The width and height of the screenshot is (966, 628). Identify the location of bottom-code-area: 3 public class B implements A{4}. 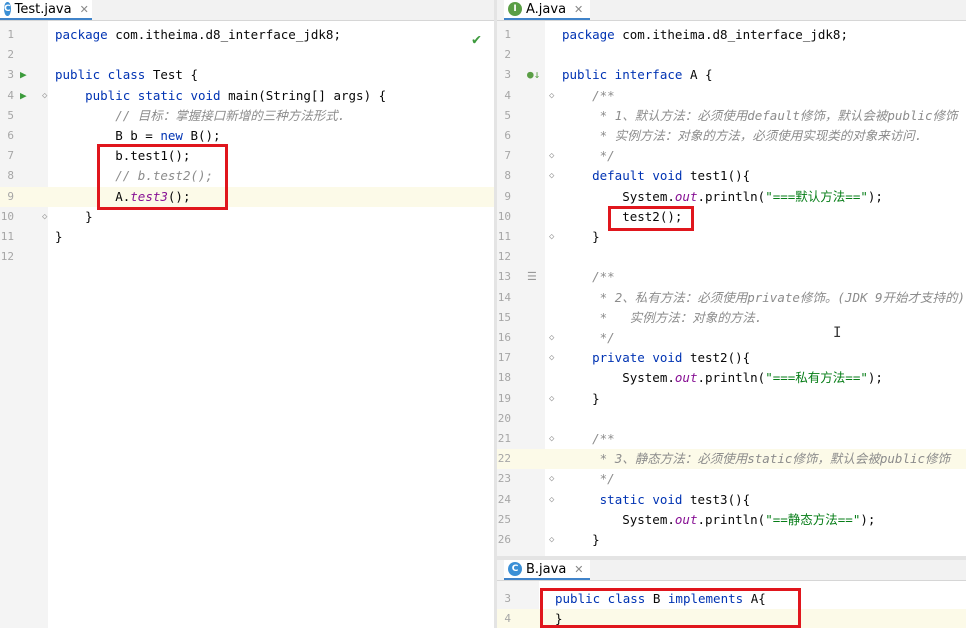
(731, 608).